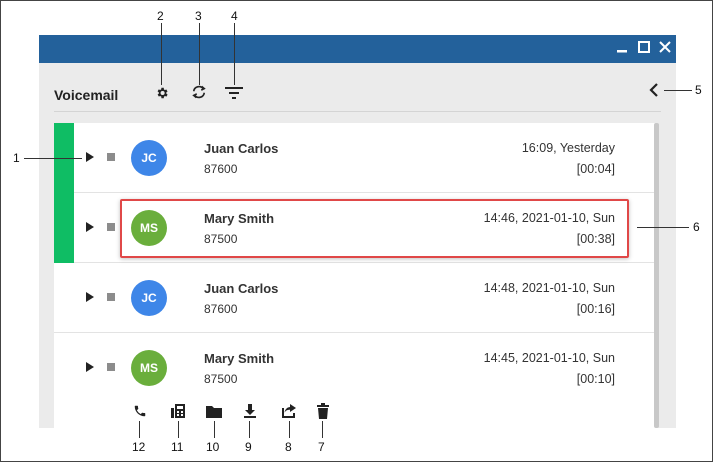 This screenshot has height=462, width=713. I want to click on maximize-button, so click(644, 49).